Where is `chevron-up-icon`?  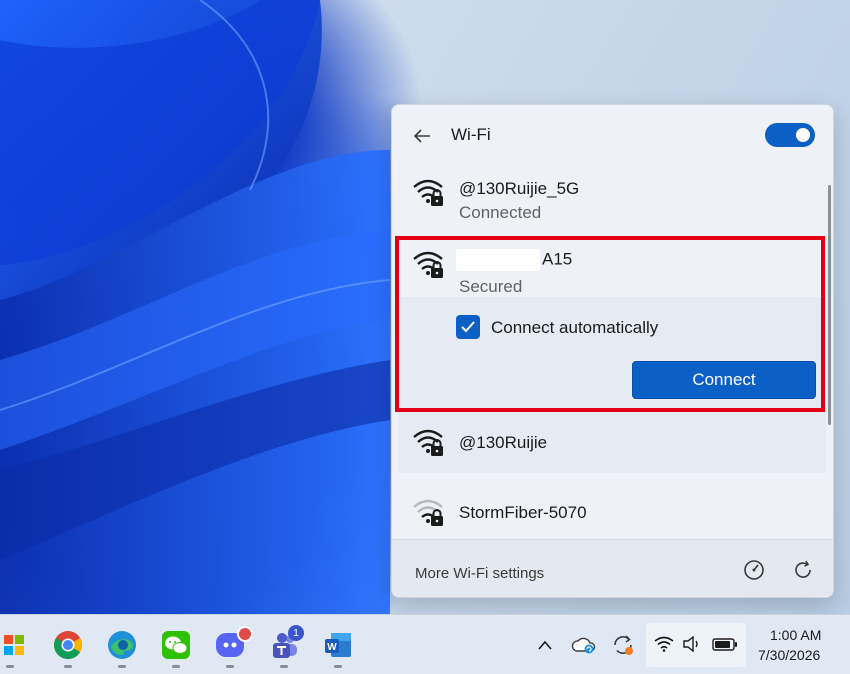
chevron-up-icon is located at coordinates (545, 645).